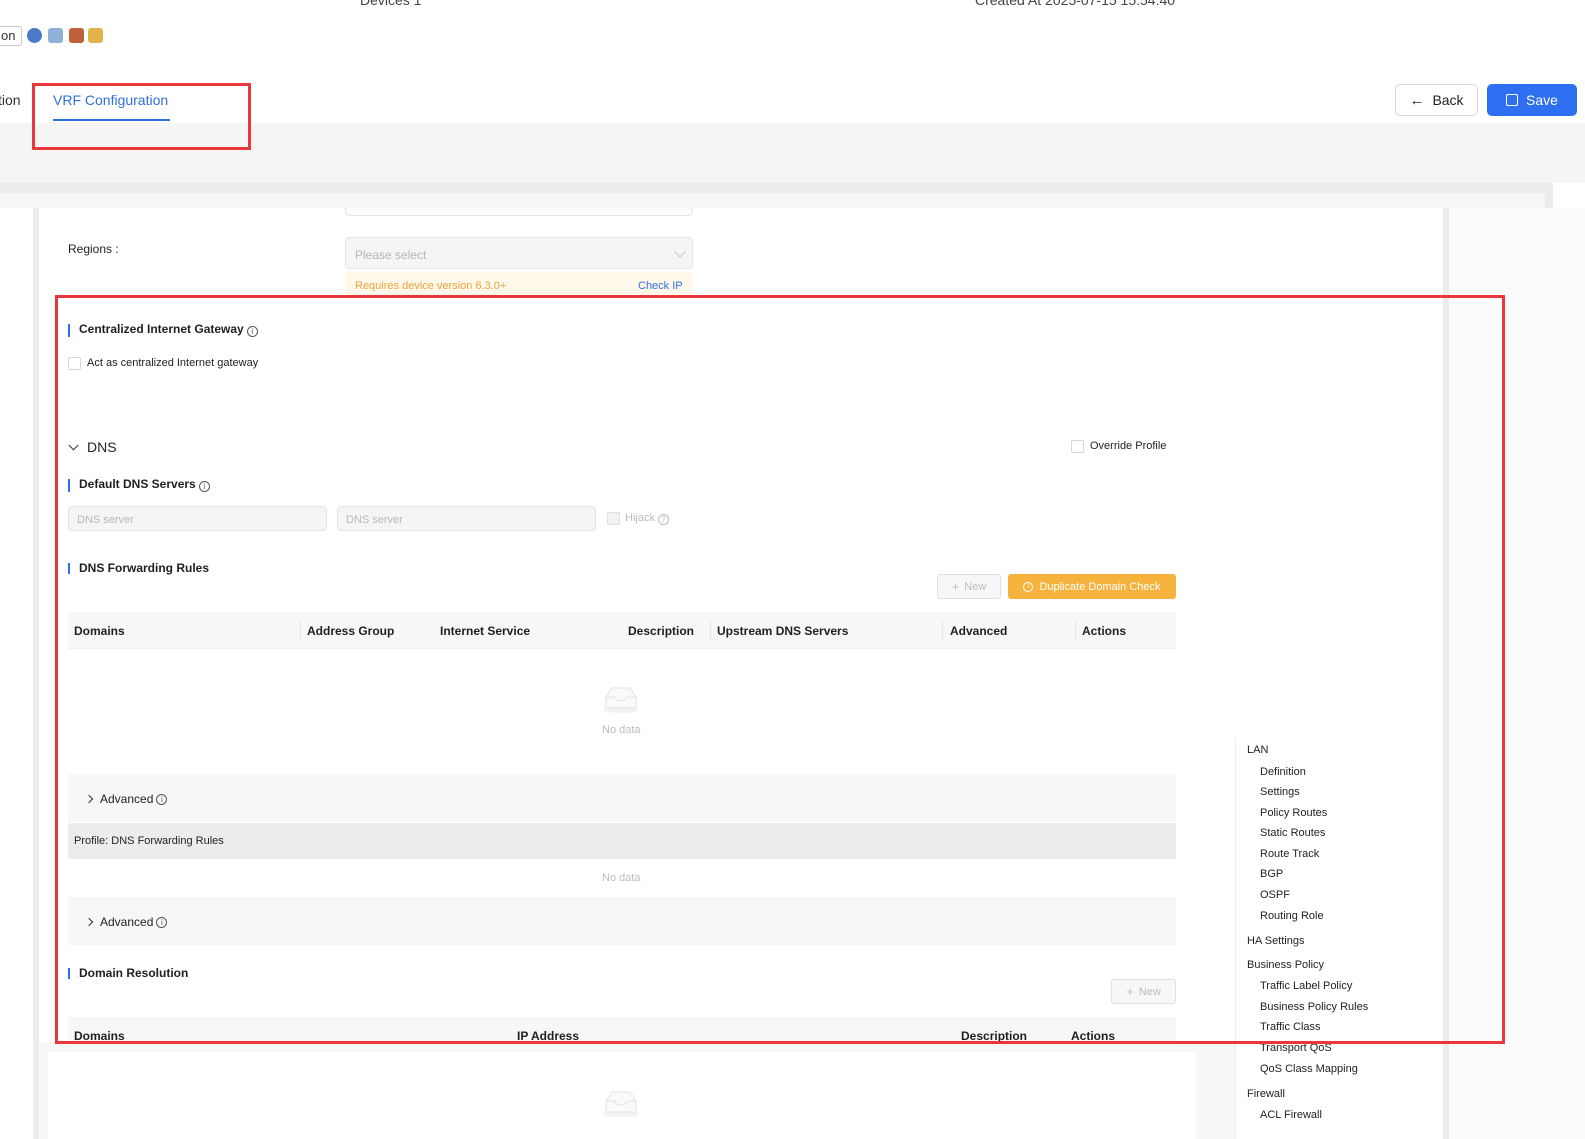 This screenshot has width=1585, height=1139. I want to click on back-button-label: Back, so click(1448, 100).